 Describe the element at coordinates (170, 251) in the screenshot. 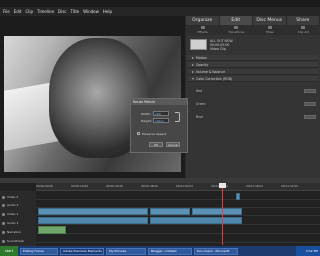

I see `taskbar-item: Blogger: Untitled` at that location.